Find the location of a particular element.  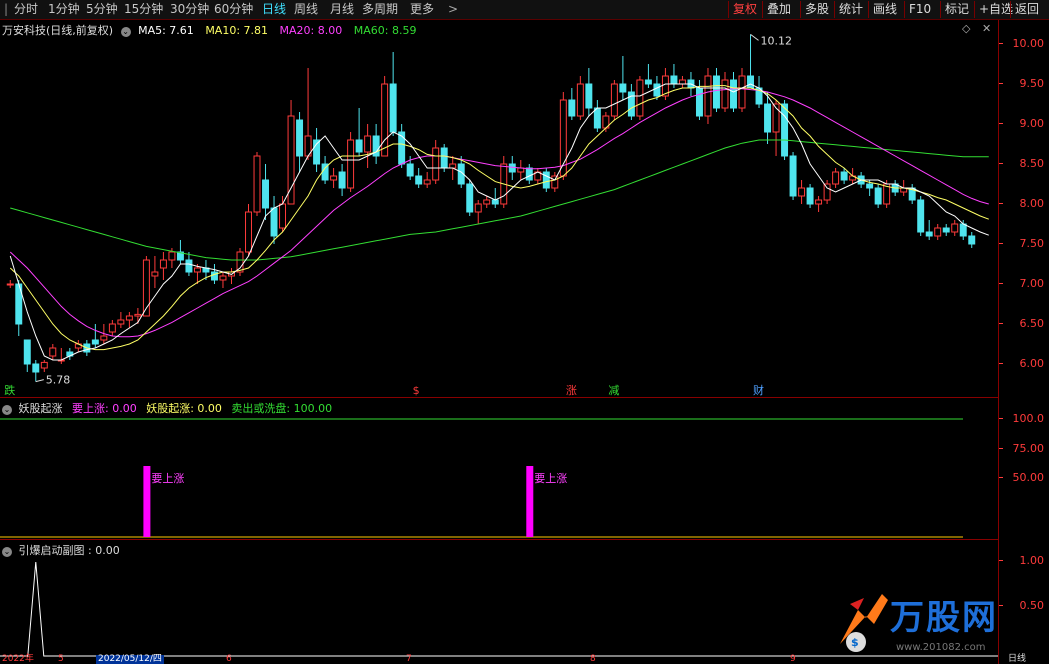

period-tab-0: 分时 is located at coordinates (26, 9).